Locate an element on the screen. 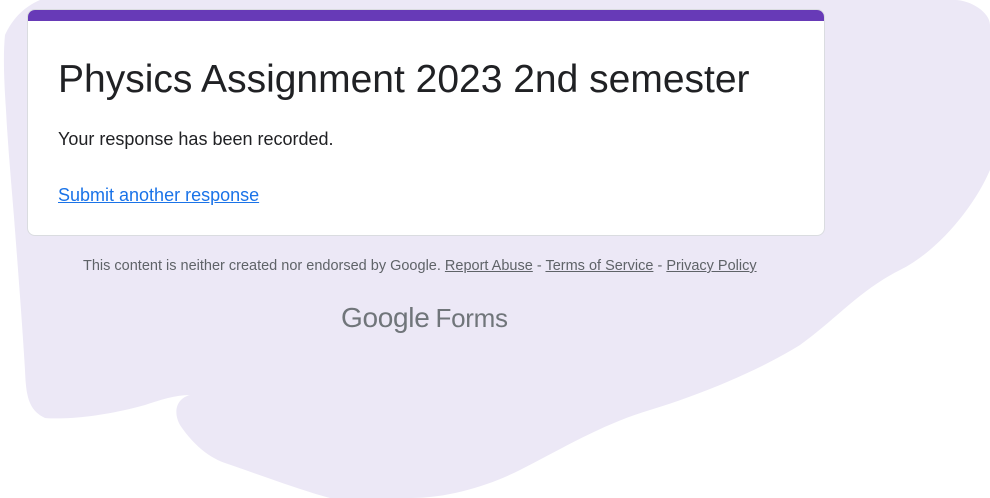 The width and height of the screenshot is (990, 498). card-accent-bar is located at coordinates (426, 15).